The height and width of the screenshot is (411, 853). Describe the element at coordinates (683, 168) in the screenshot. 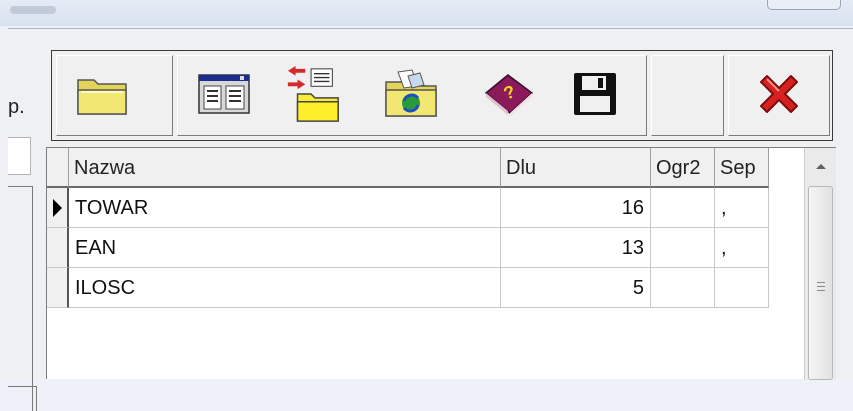

I see `column-header-ogr2: Ogr2` at that location.